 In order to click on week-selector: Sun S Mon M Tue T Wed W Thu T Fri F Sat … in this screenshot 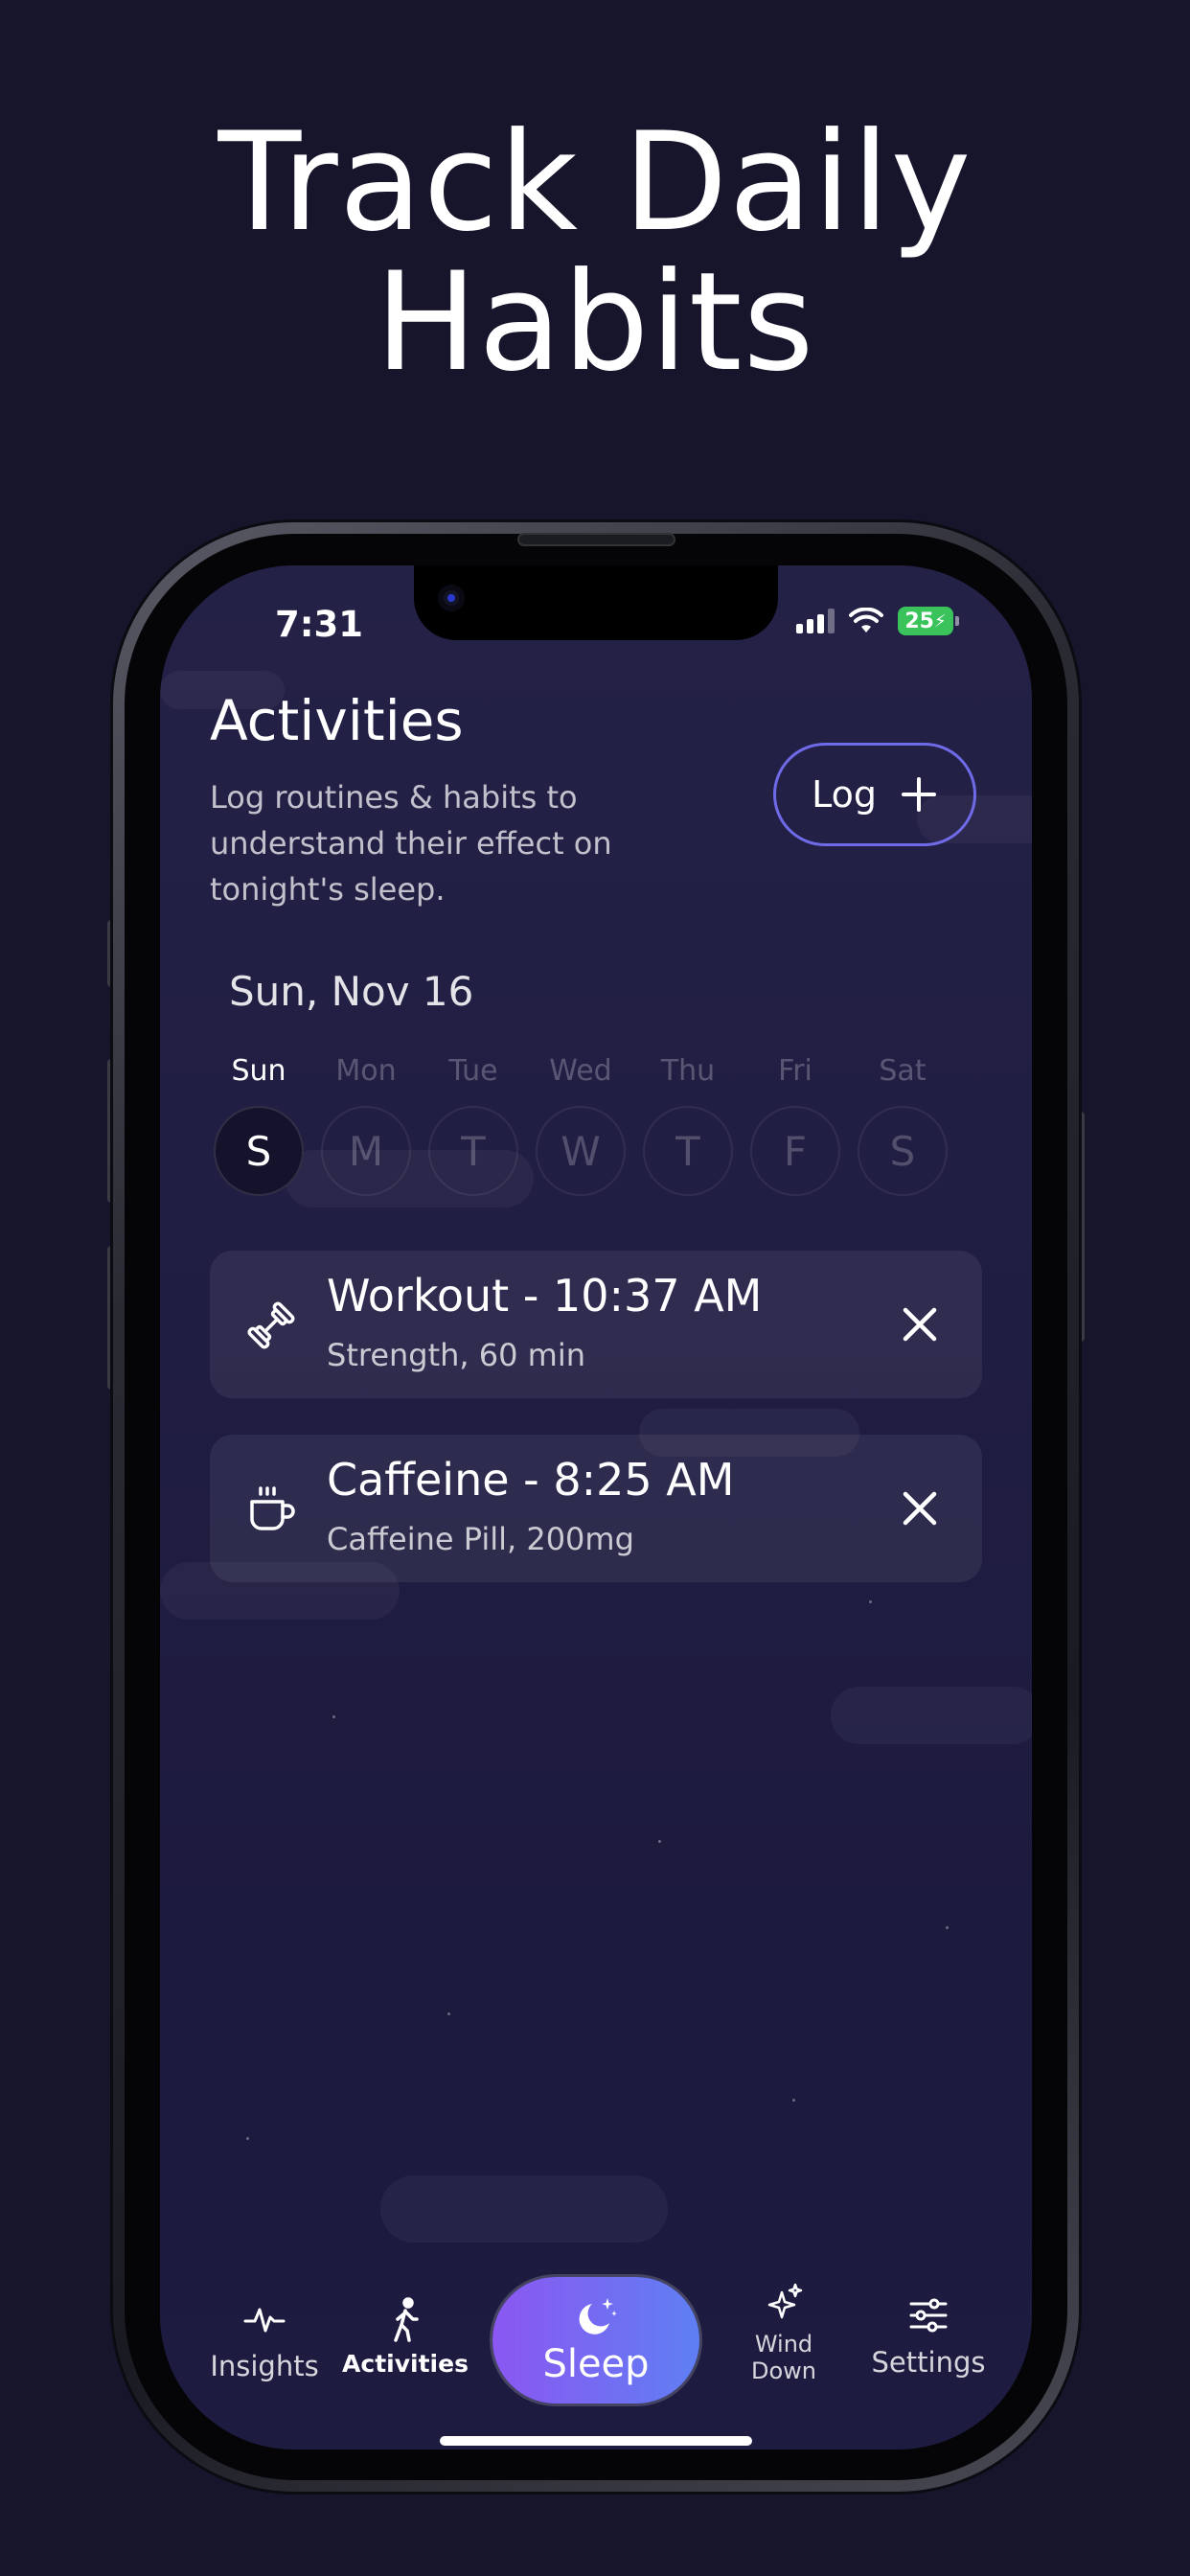, I will do `click(581, 1125)`.